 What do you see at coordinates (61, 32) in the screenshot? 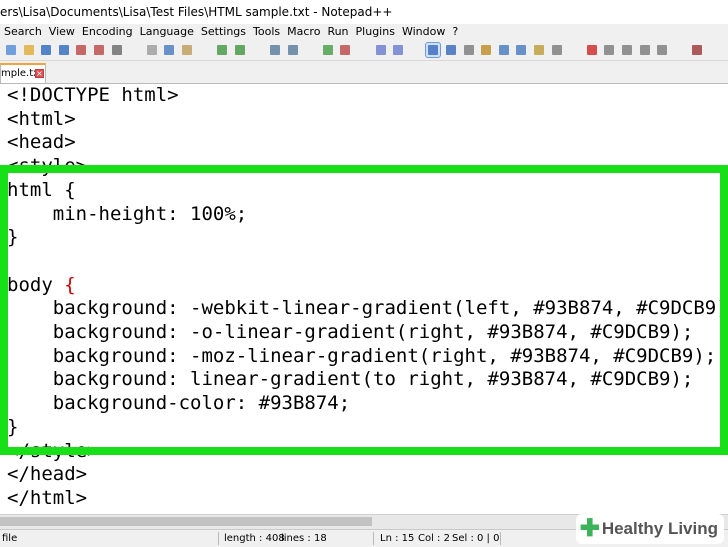
I see `menu-view: View` at bounding box center [61, 32].